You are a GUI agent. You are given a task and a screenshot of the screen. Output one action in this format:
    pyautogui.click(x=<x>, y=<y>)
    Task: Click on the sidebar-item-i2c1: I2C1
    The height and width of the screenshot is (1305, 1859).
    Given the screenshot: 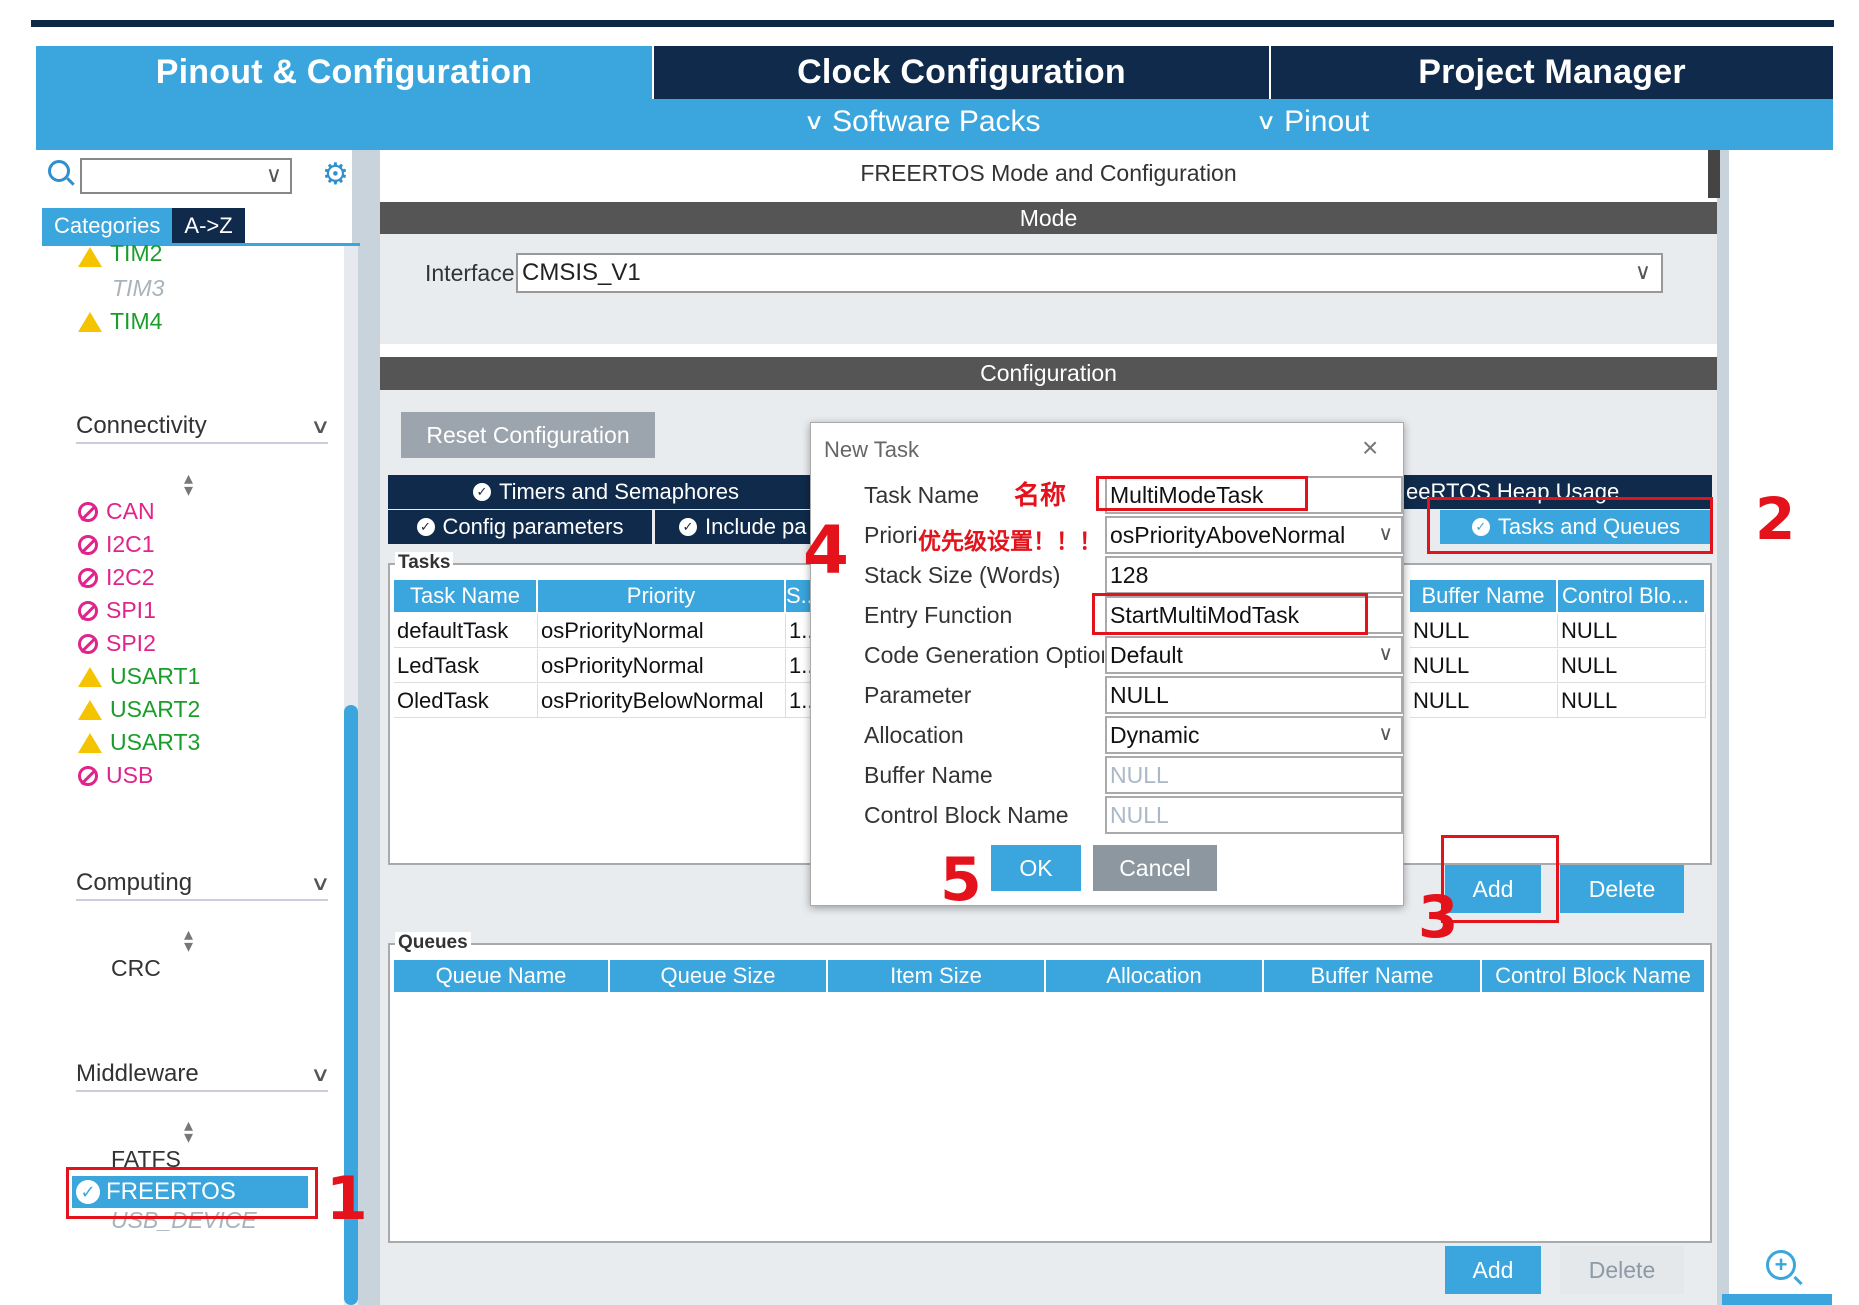 What is the action you would take?
    pyautogui.click(x=116, y=544)
    